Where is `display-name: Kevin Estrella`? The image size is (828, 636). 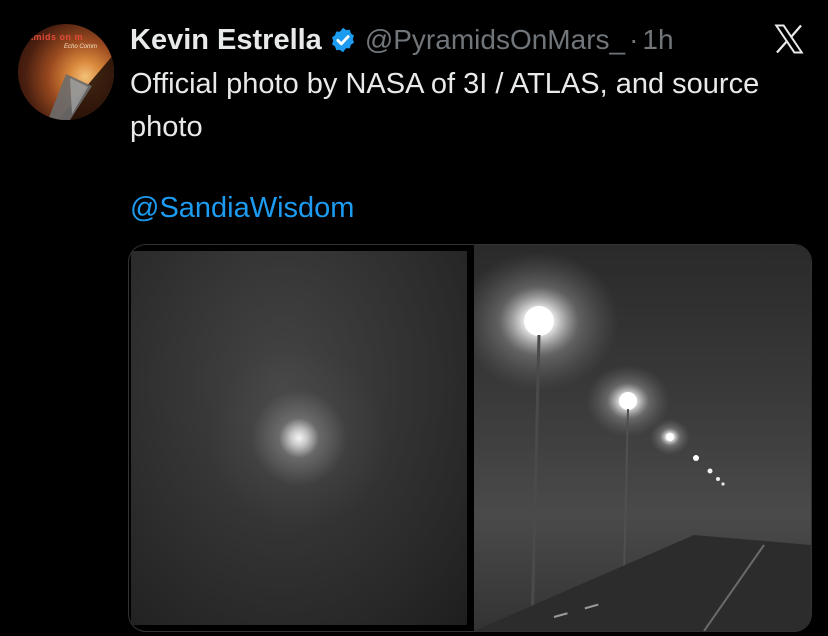
display-name: Kevin Estrella is located at coordinates (226, 40).